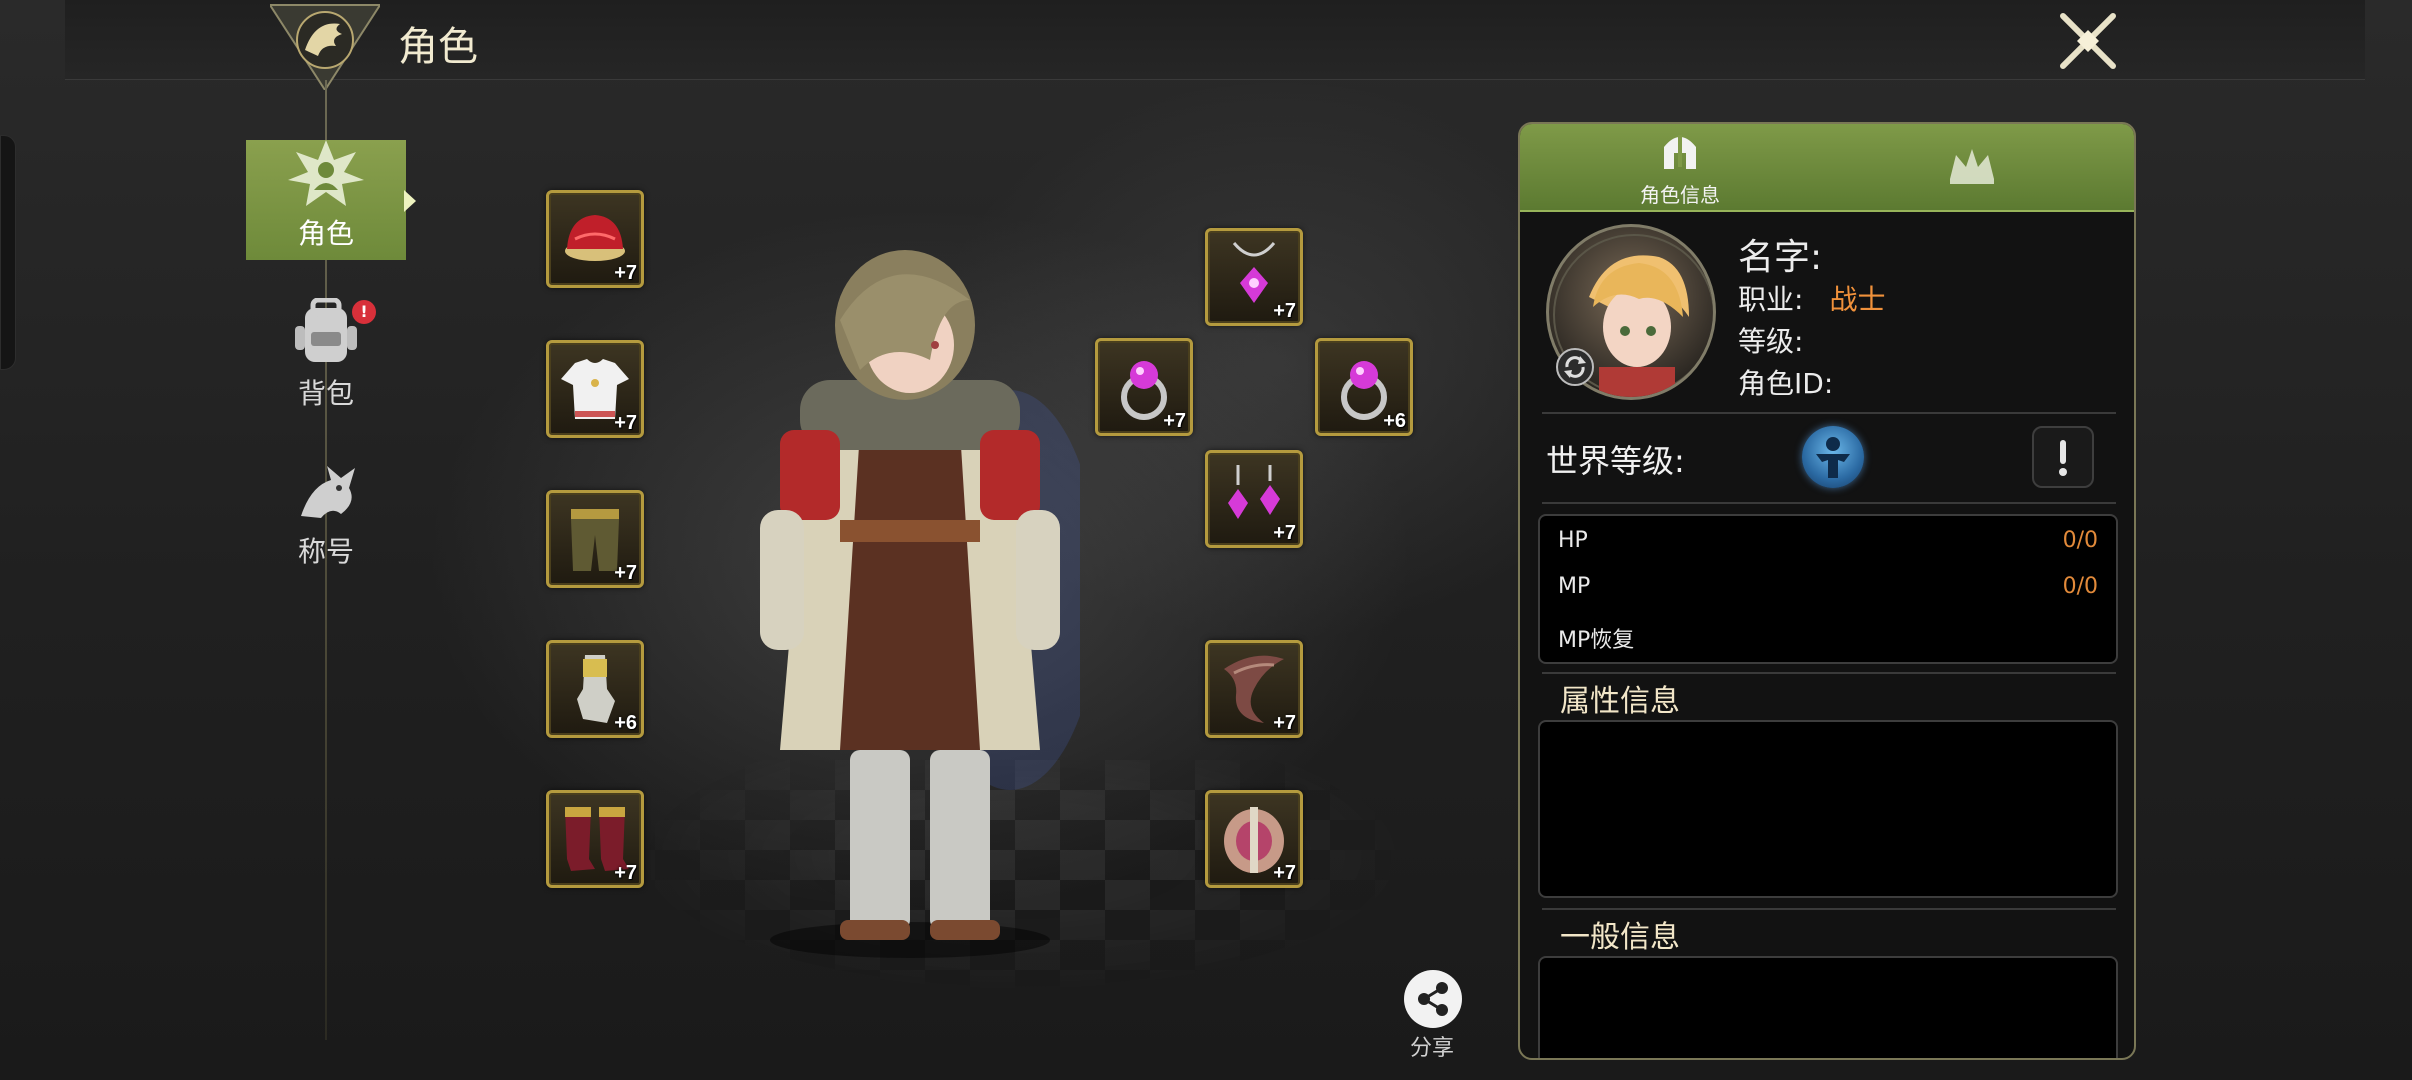 The image size is (2412, 1080). What do you see at coordinates (325, 393) in the screenshot?
I see `nav-item-label: 背包` at bounding box center [325, 393].